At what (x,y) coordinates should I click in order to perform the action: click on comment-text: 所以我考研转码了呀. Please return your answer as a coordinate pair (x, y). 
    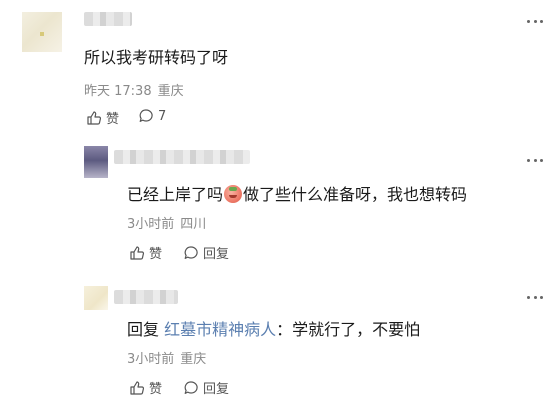
    Looking at the image, I should click on (156, 57).